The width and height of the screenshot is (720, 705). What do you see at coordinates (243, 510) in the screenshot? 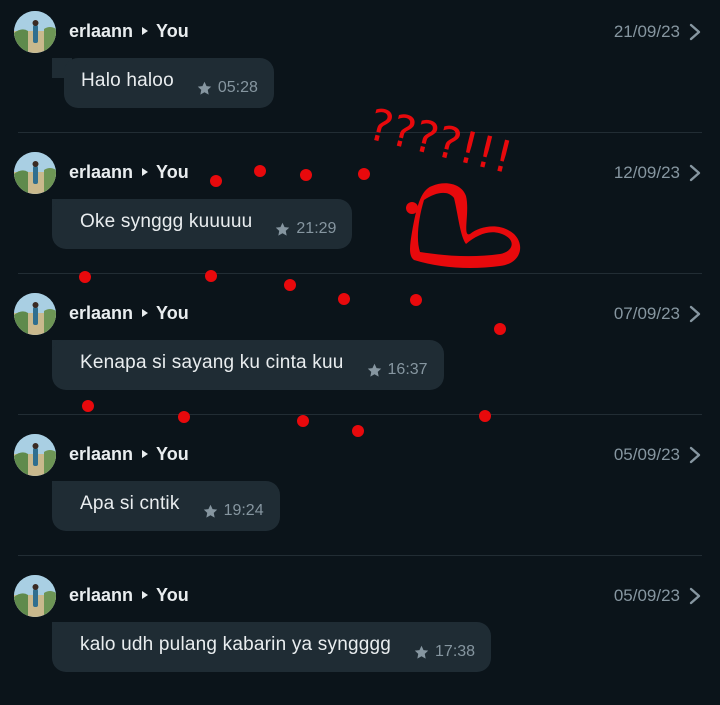
I see `message-time: 19:24` at bounding box center [243, 510].